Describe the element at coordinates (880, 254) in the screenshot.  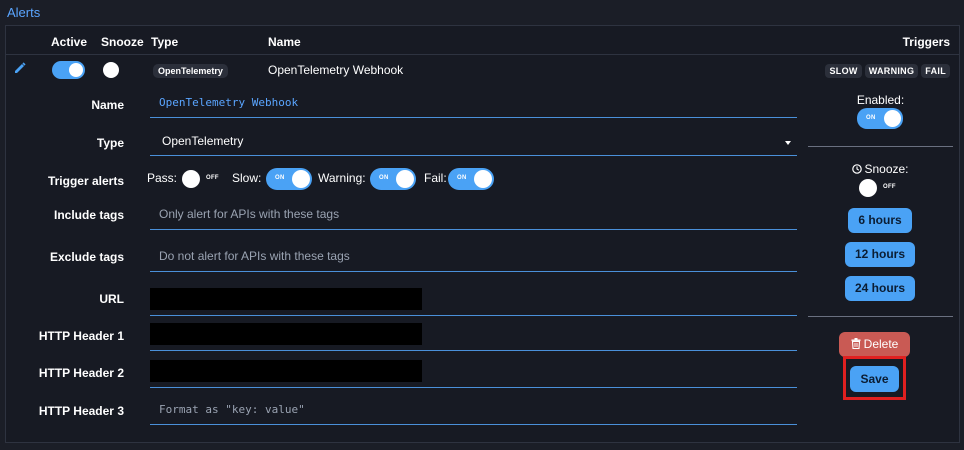
I see `snooze-12-hours-button: 12 hours` at that location.